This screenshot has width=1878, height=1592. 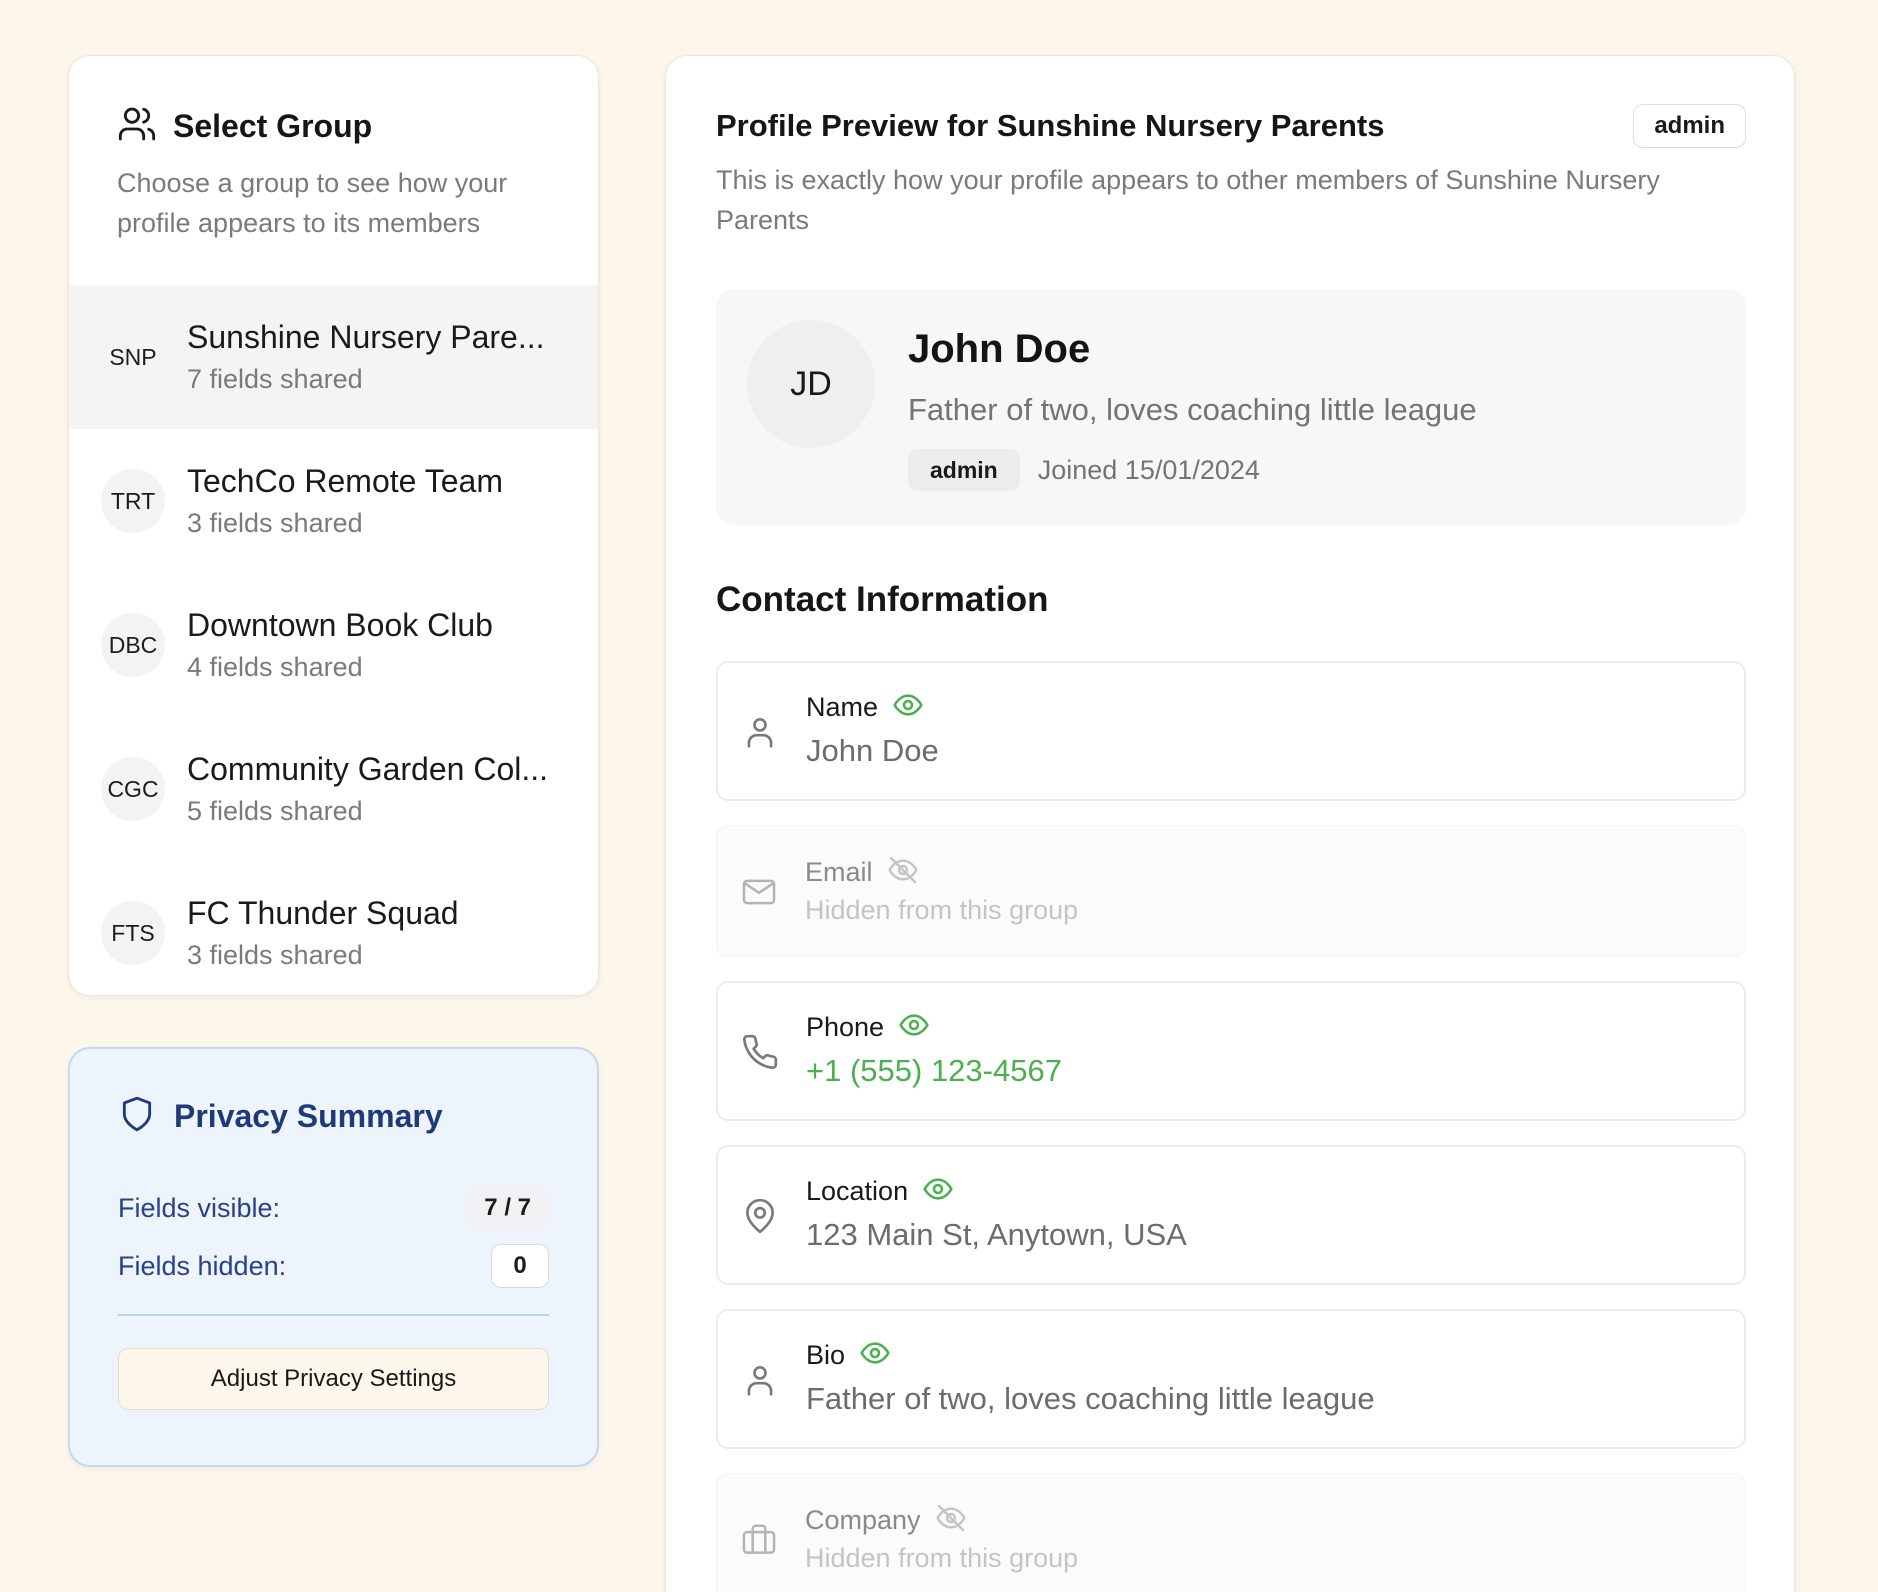 I want to click on briefcase-icon, so click(x=759, y=1540).